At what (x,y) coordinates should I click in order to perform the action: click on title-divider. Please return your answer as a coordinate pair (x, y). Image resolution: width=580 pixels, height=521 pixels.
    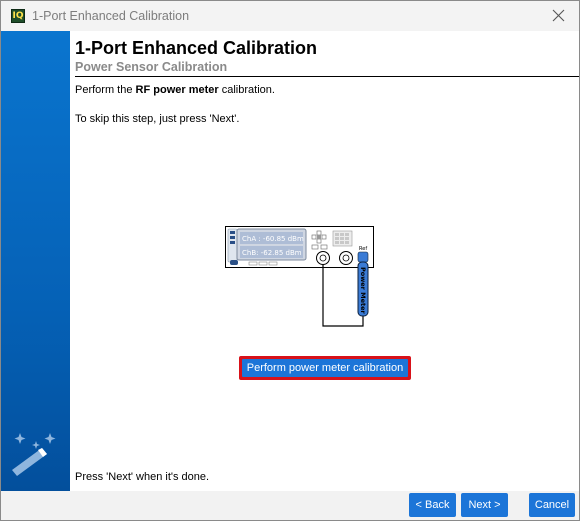
    Looking at the image, I should click on (327, 76).